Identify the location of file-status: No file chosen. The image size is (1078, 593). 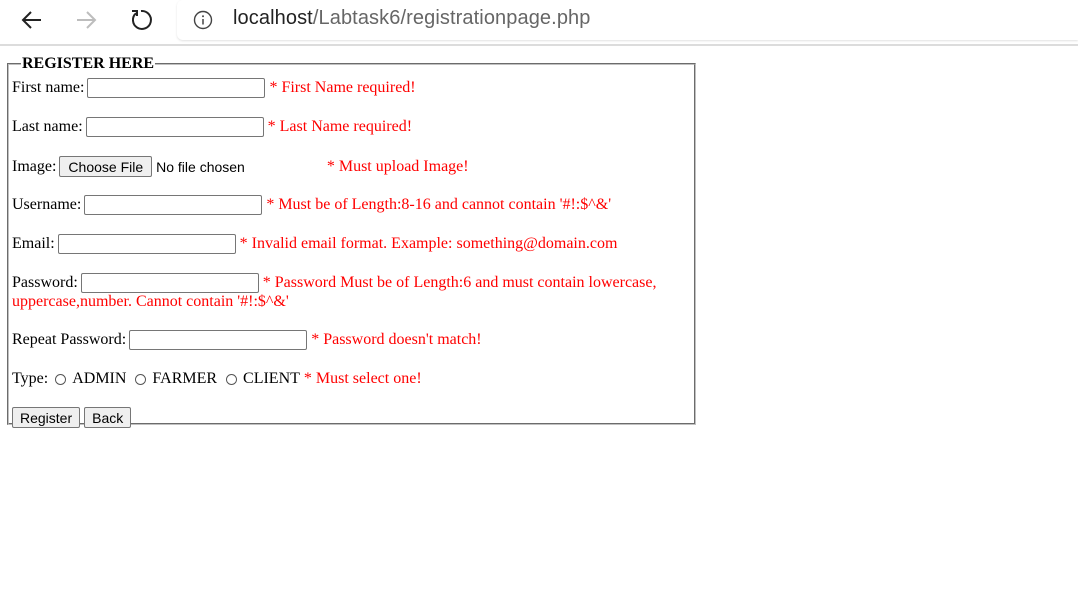
(200, 166).